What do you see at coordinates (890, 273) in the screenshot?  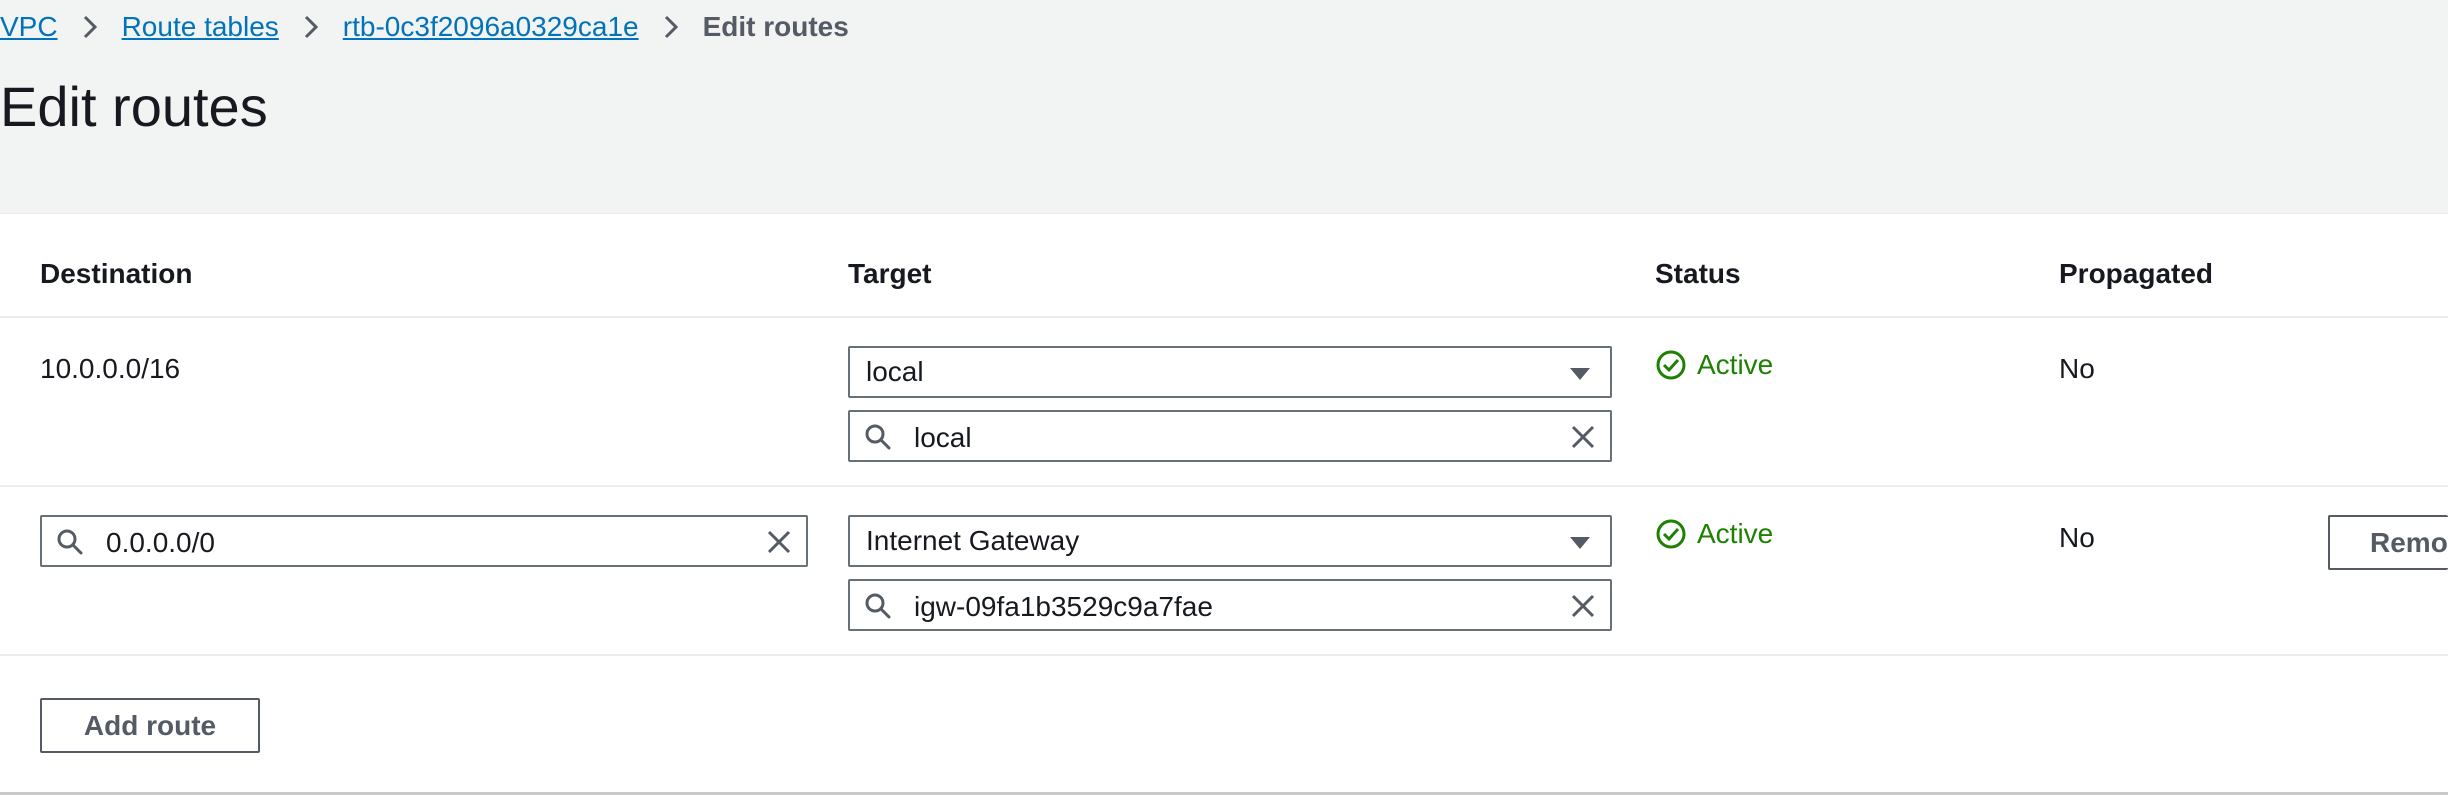 I see `column-header-target: Target` at bounding box center [890, 273].